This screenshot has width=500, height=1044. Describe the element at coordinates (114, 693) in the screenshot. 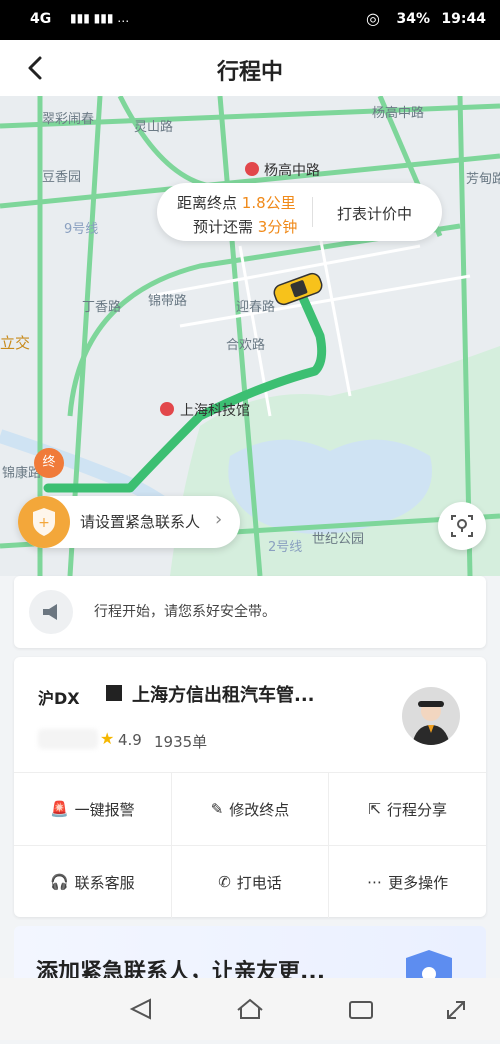

I see `redacted-plate` at that location.